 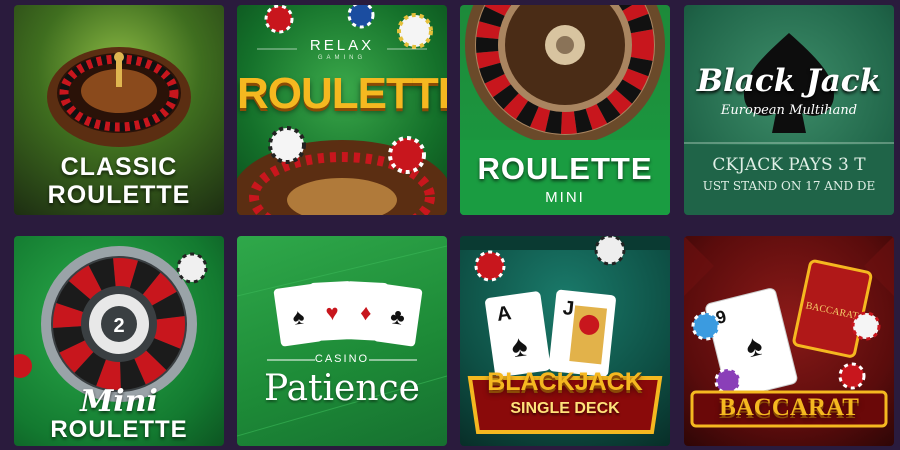 What do you see at coordinates (565, 408) in the screenshot?
I see `tile-title-line2: SINGLE DECK` at bounding box center [565, 408].